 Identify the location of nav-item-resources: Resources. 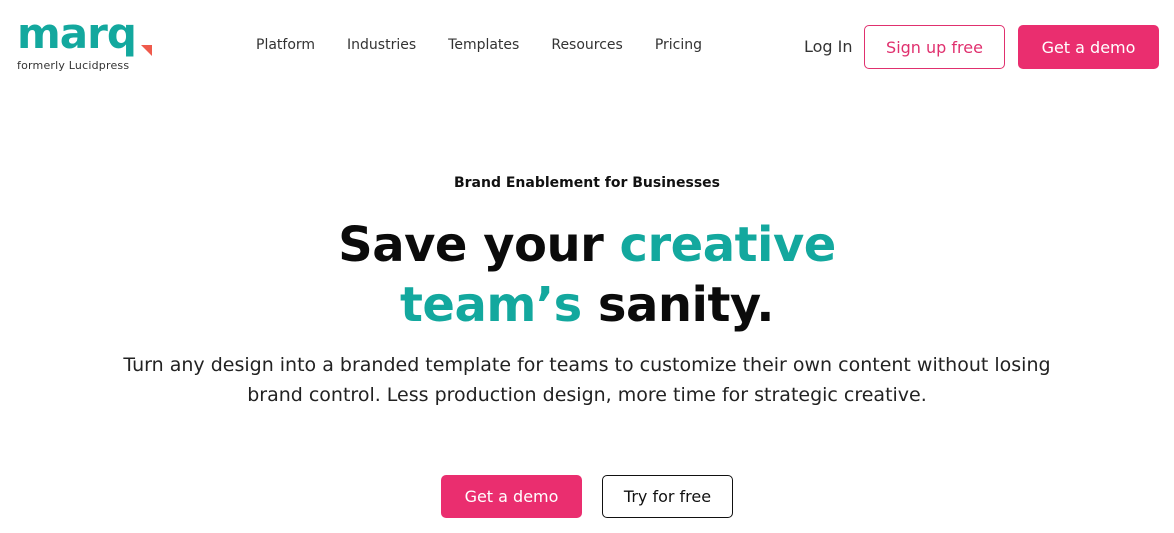
(587, 45).